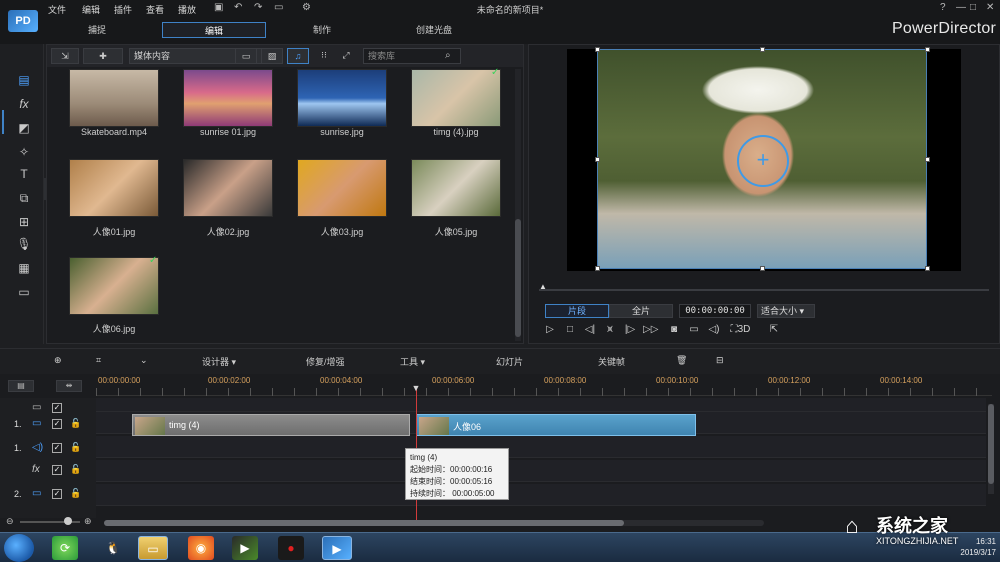 This screenshot has height=562, width=1000. I want to click on fast-forward-icon: ▷▷, so click(650, 330).